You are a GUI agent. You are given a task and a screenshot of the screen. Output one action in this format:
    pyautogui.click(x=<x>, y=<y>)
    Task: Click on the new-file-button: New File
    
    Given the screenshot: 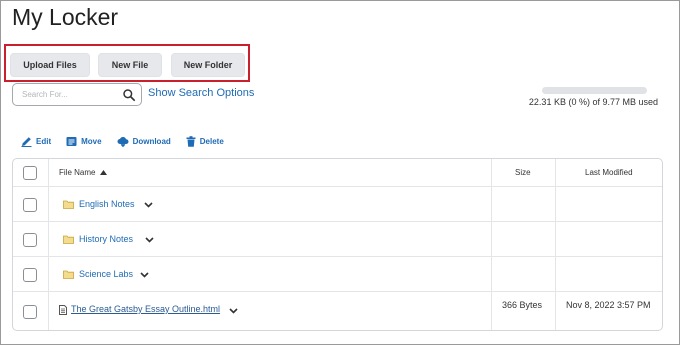 What is the action you would take?
    pyautogui.click(x=130, y=65)
    